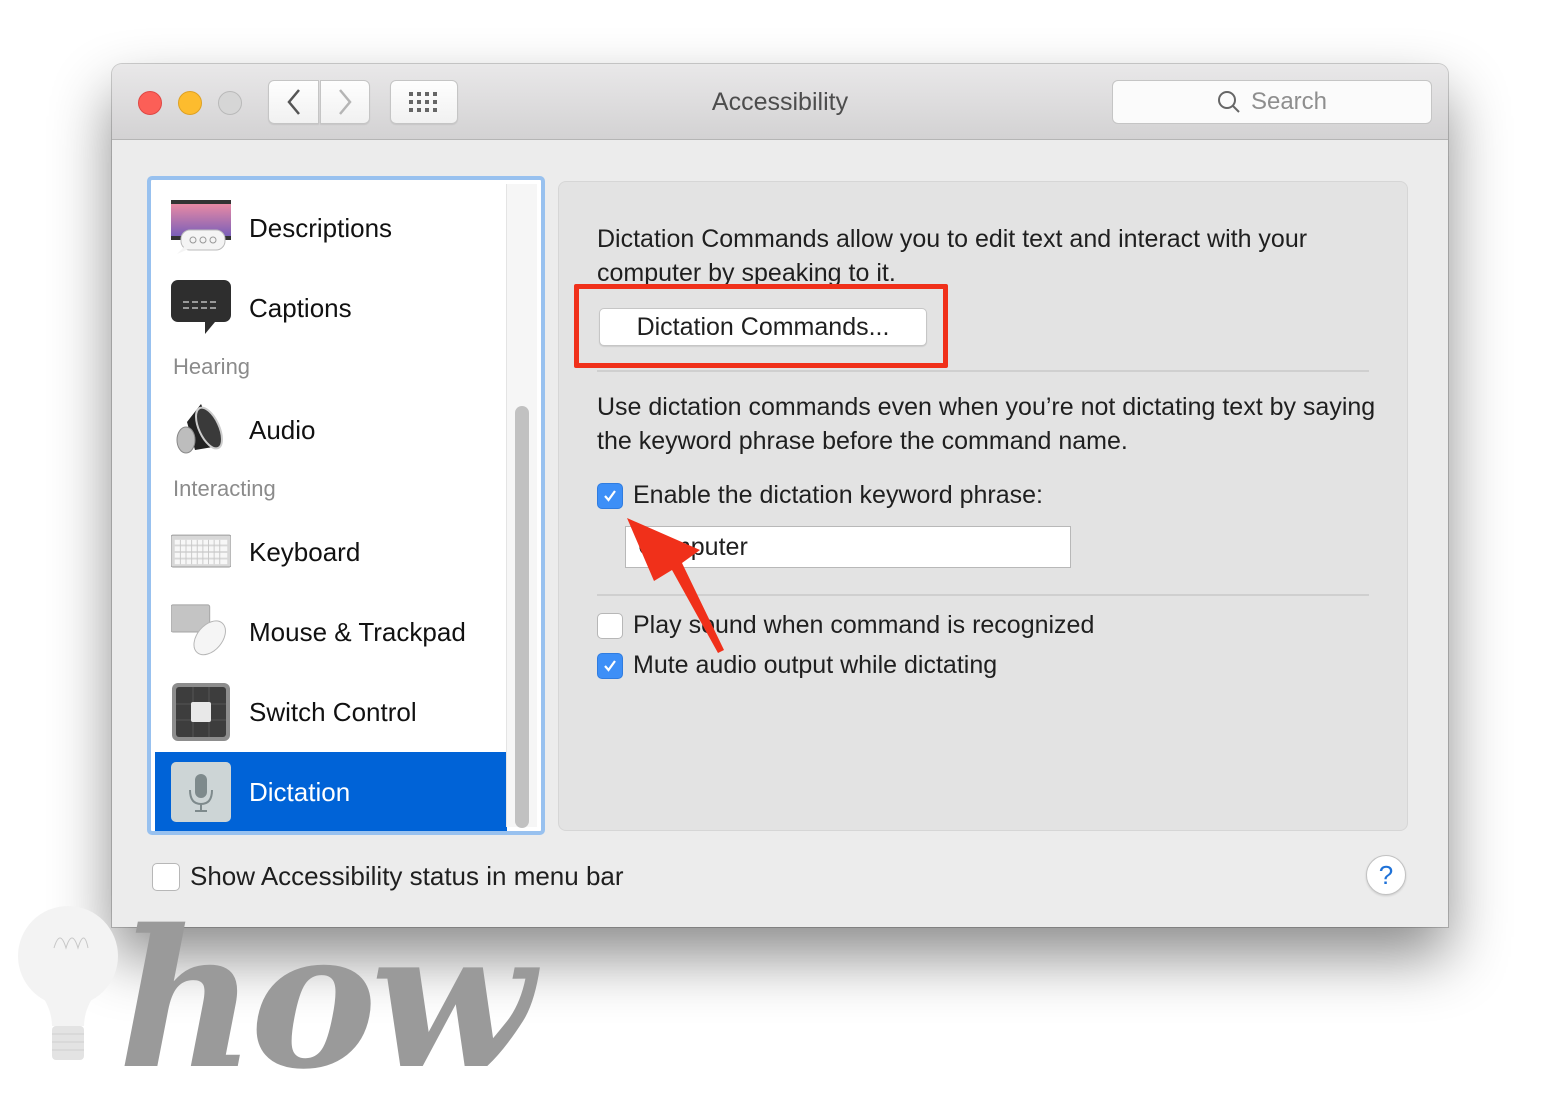 Image resolution: width=1560 pixels, height=1111 pixels. I want to click on sidebar-item-label: Dictation, so click(300, 791).